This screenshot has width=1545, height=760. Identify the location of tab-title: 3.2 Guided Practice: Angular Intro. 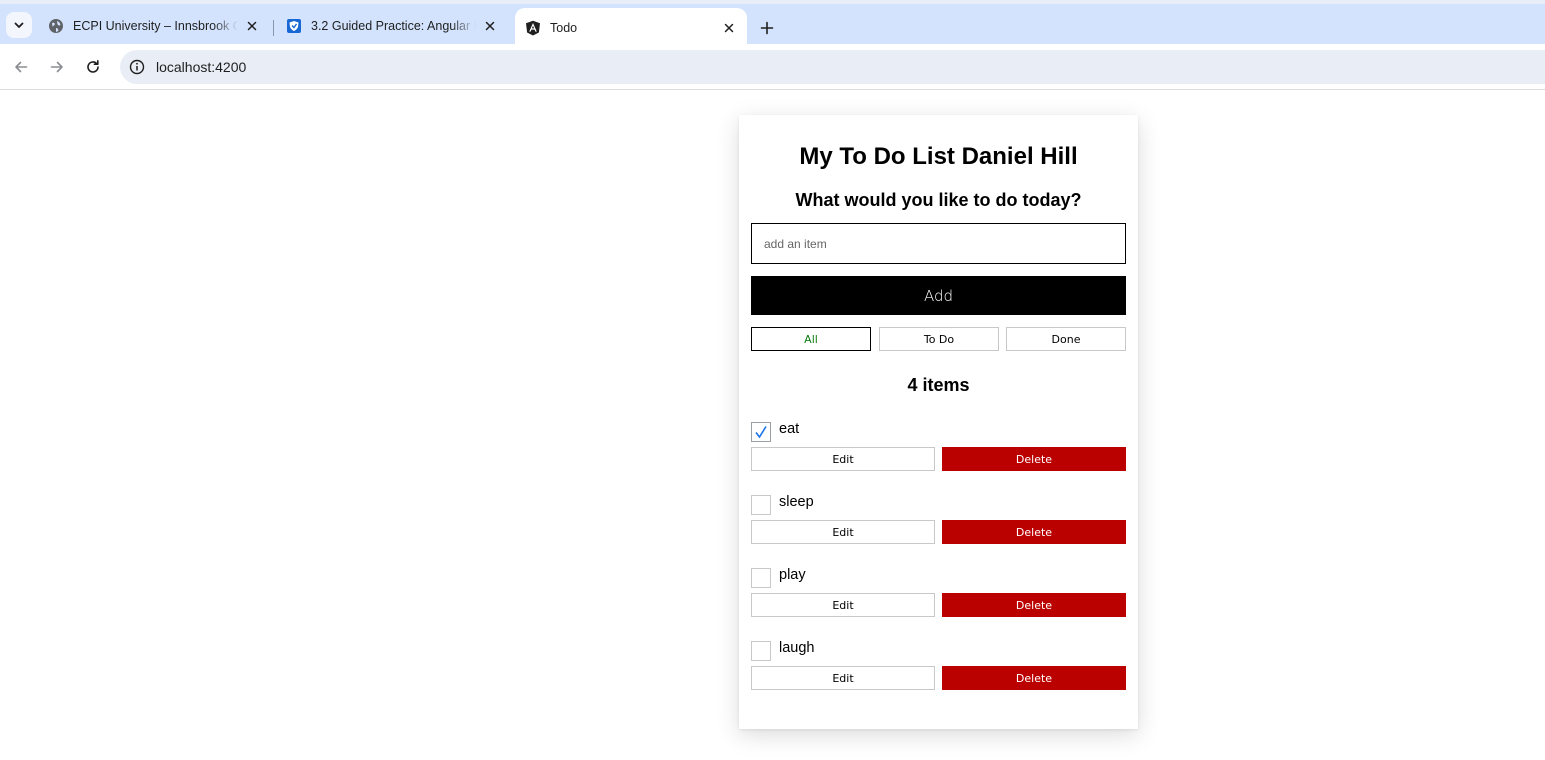
(393, 26).